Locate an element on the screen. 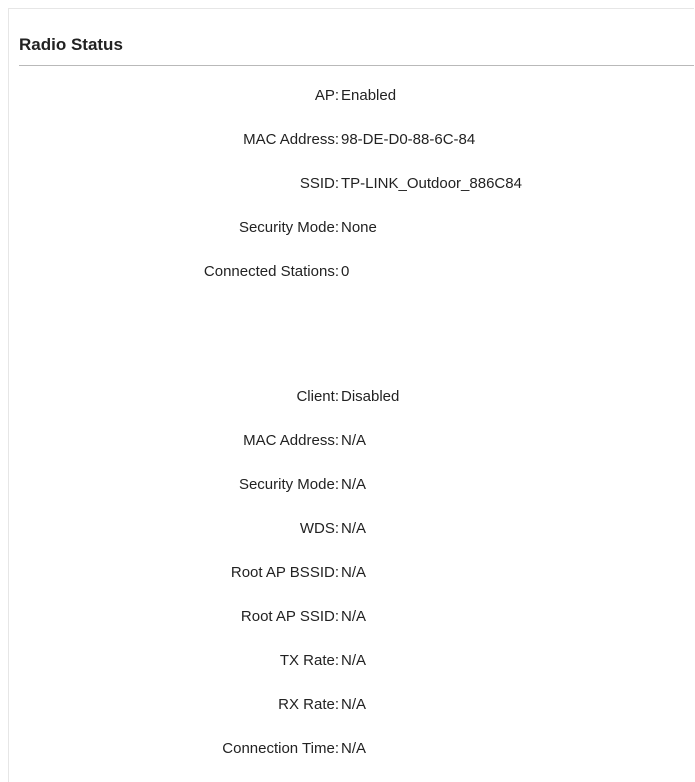 The width and height of the screenshot is (695, 782). ap-security-mode-value: None is located at coordinates (359, 227).